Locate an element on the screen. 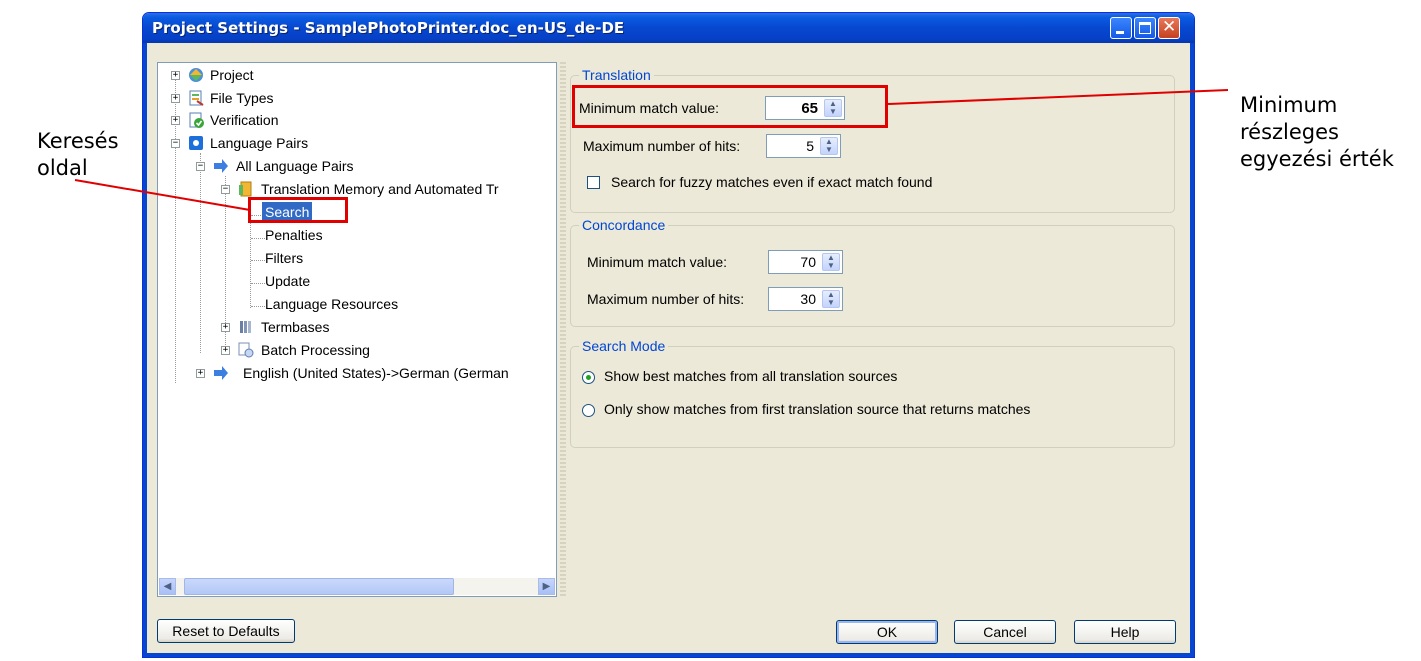  connector-line-left is located at coordinates (162, 195).